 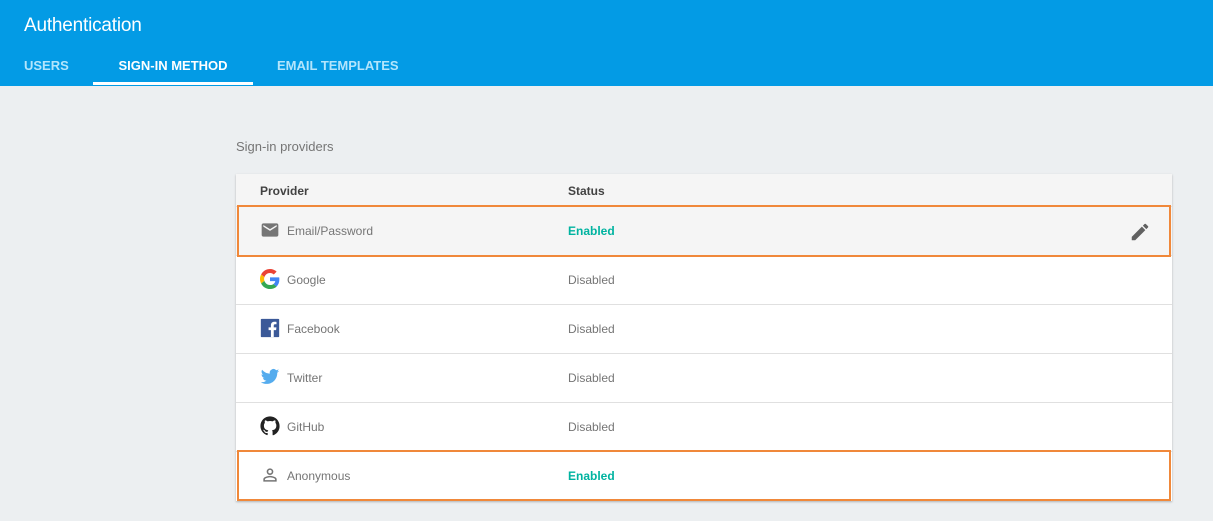 What do you see at coordinates (173, 67) in the screenshot?
I see `tab-sign-in-method: SIGN-IN METHOD` at bounding box center [173, 67].